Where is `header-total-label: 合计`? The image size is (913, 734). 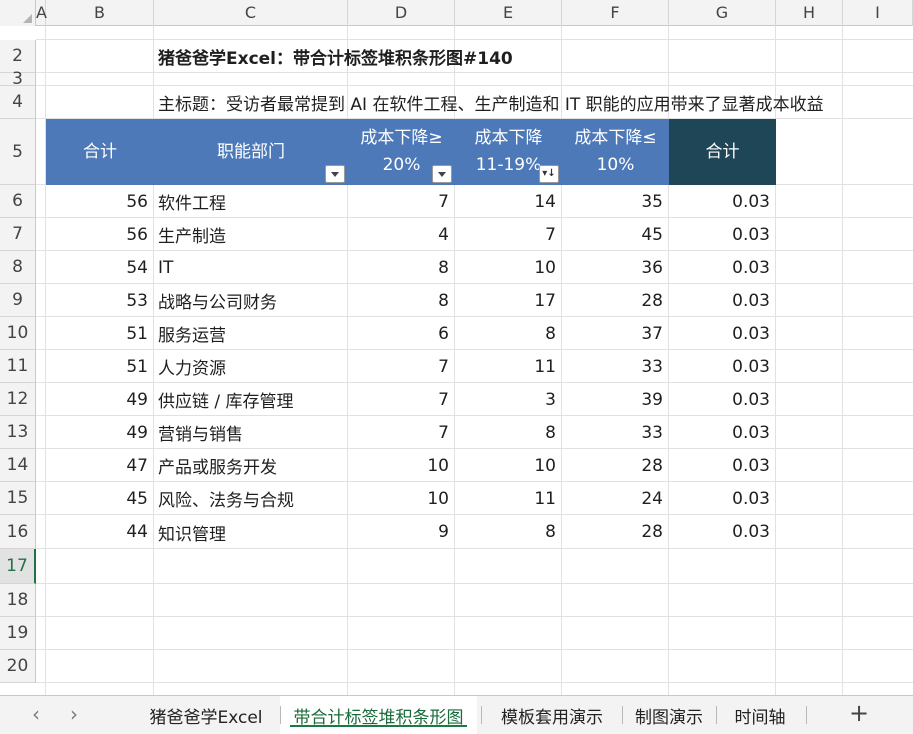 header-total-label: 合计 is located at coordinates (722, 152).